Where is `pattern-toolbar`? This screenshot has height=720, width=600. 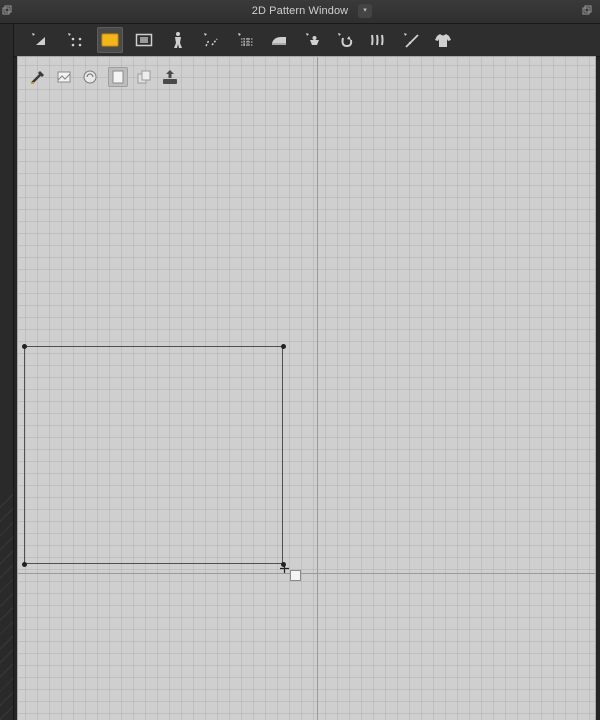
pattern-toolbar is located at coordinates (307, 40).